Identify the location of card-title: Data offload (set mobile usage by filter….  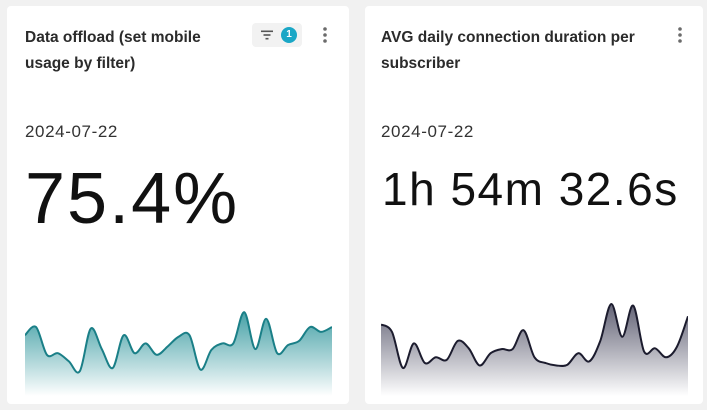
(113, 50).